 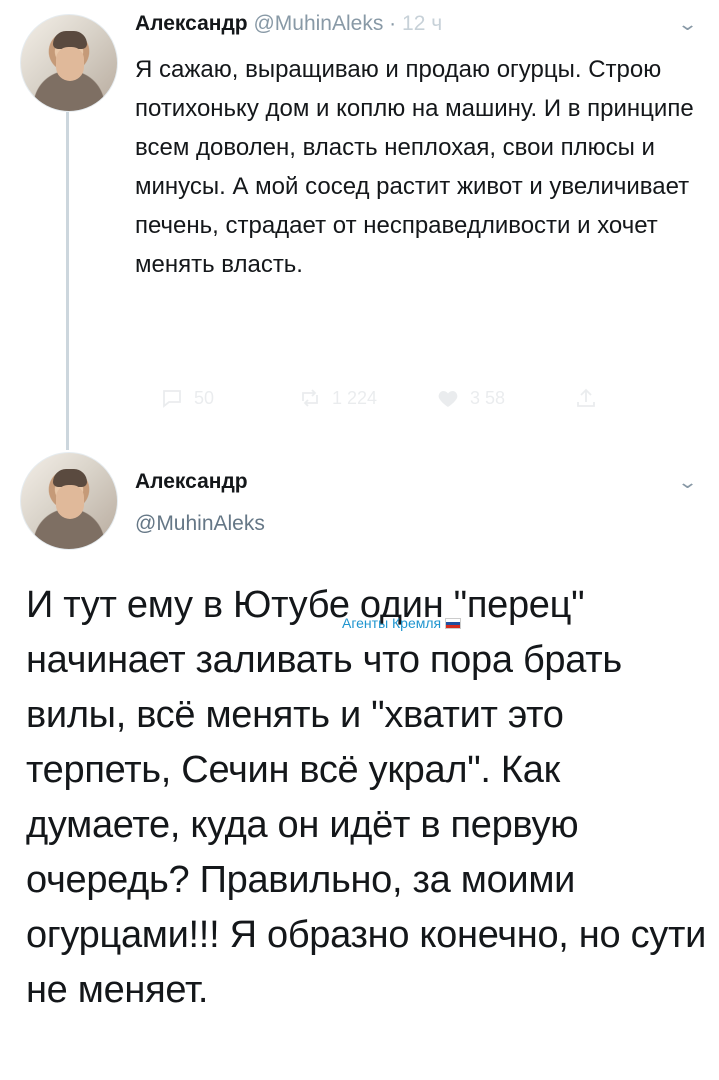 I want to click on share-icon, so click(x=586, y=397).